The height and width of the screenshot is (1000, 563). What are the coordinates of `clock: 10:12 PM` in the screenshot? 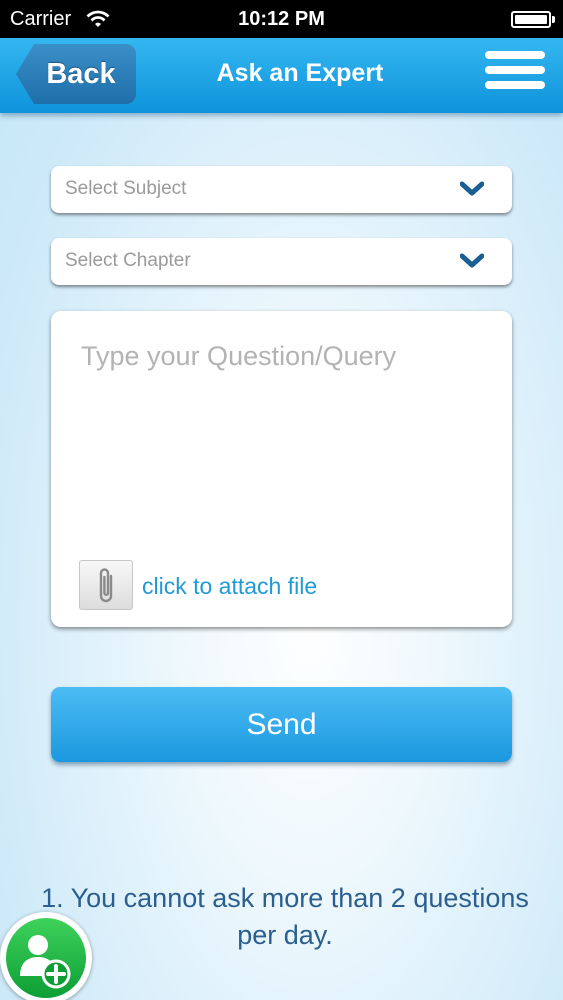 It's located at (281, 19).